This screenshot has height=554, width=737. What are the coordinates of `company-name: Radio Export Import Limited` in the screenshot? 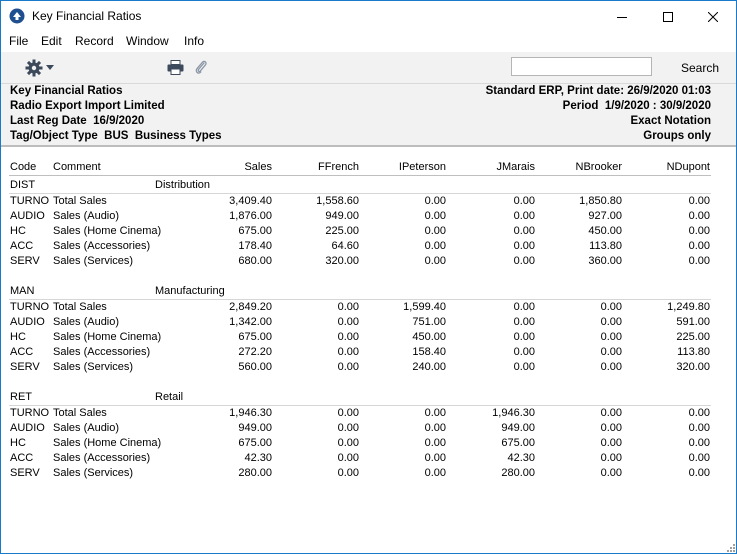 It's located at (87, 106).